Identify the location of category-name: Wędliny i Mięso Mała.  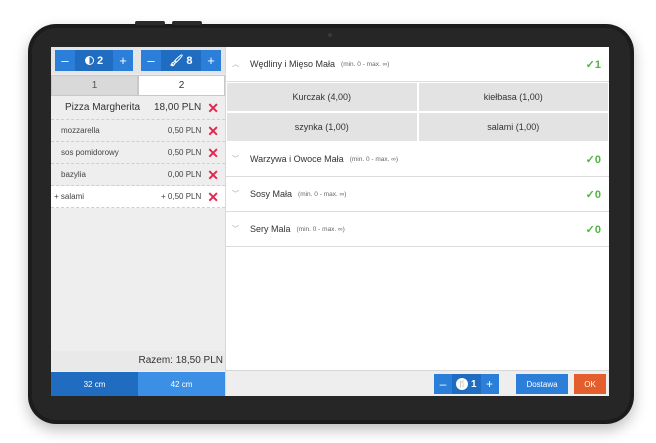
(293, 64).